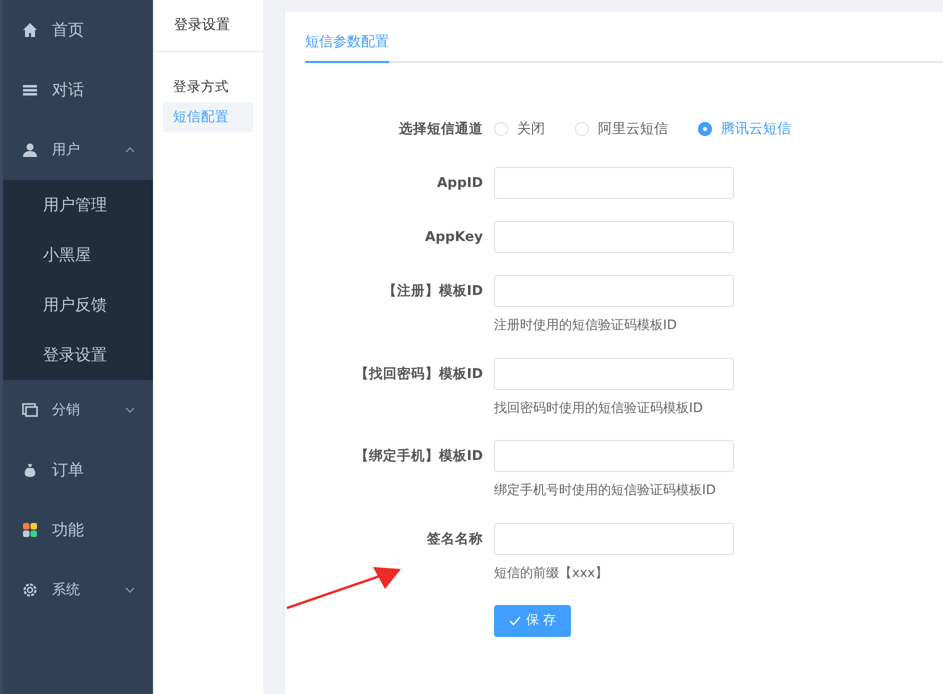 The image size is (943, 694). I want to click on sidebar-label: 对话, so click(68, 90).